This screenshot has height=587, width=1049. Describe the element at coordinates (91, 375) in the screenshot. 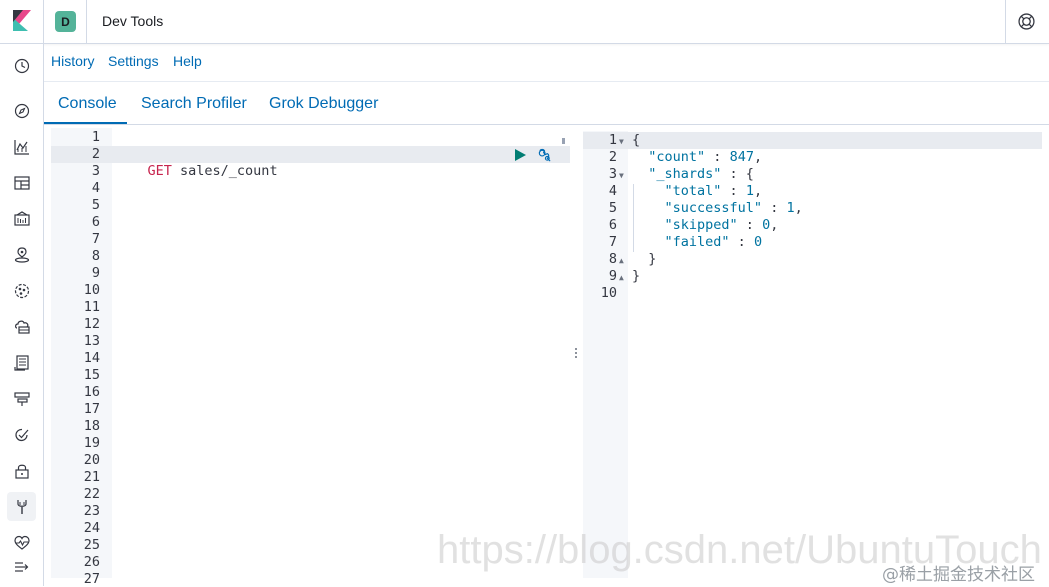

I see `line-number: 15` at that location.